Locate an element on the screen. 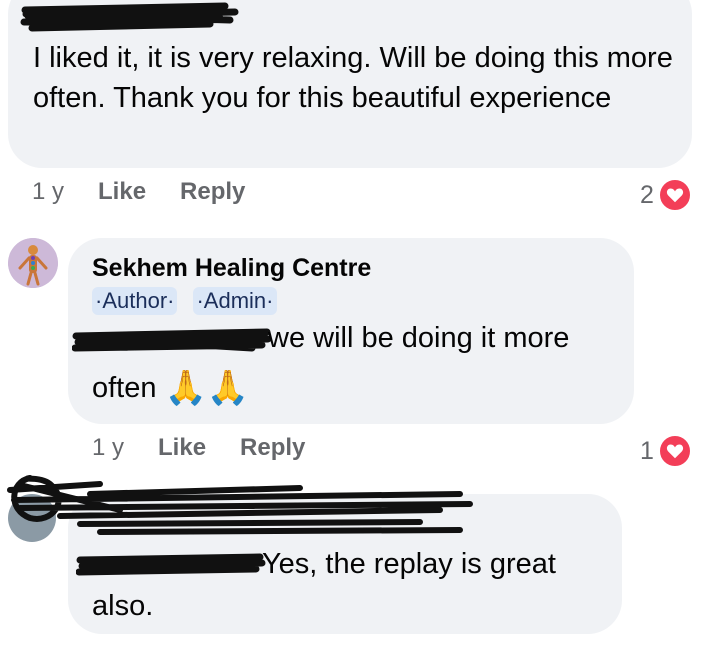  comment-author: Sekhem Healing Centre is located at coordinates (231, 268).